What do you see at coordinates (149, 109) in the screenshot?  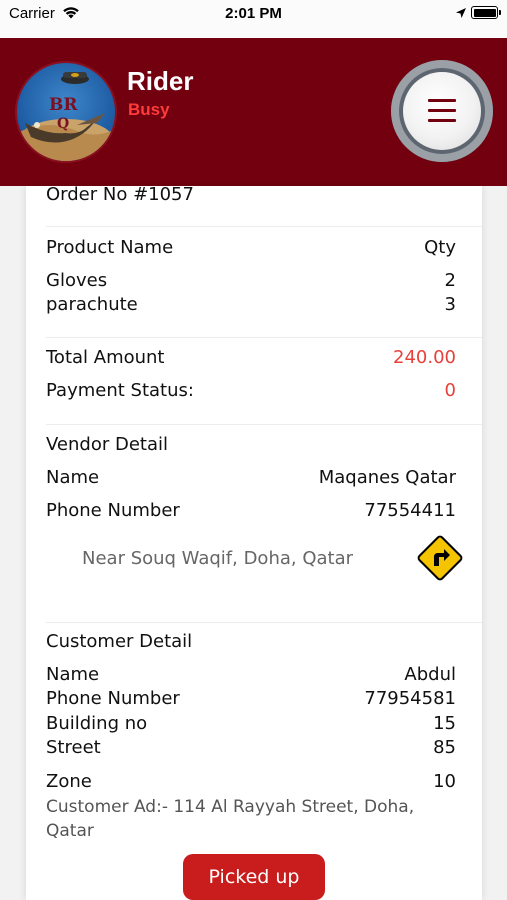 I see `rider-status: Busy` at bounding box center [149, 109].